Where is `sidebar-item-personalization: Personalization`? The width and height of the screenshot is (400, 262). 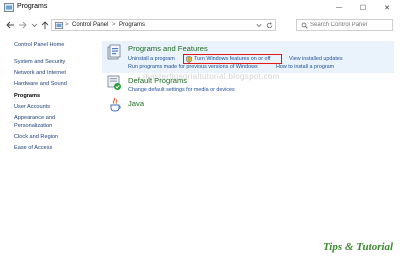
sidebar-item-personalization: Personalization is located at coordinates (33, 126).